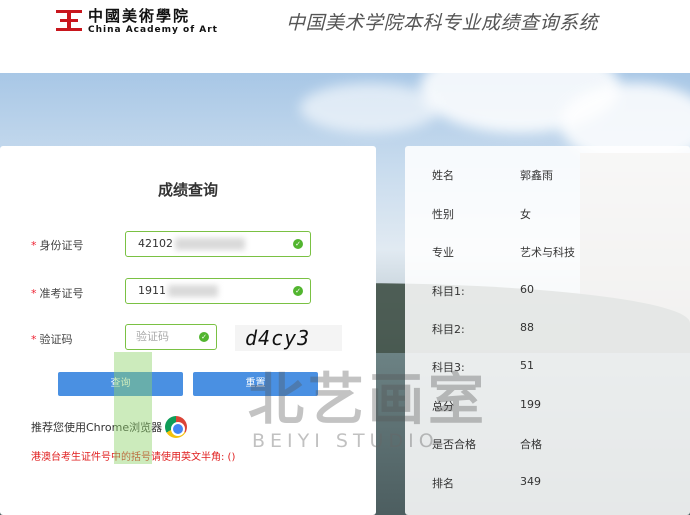  Describe the element at coordinates (171, 337) in the screenshot. I see `captcha-input: 验证码 ✓` at that location.